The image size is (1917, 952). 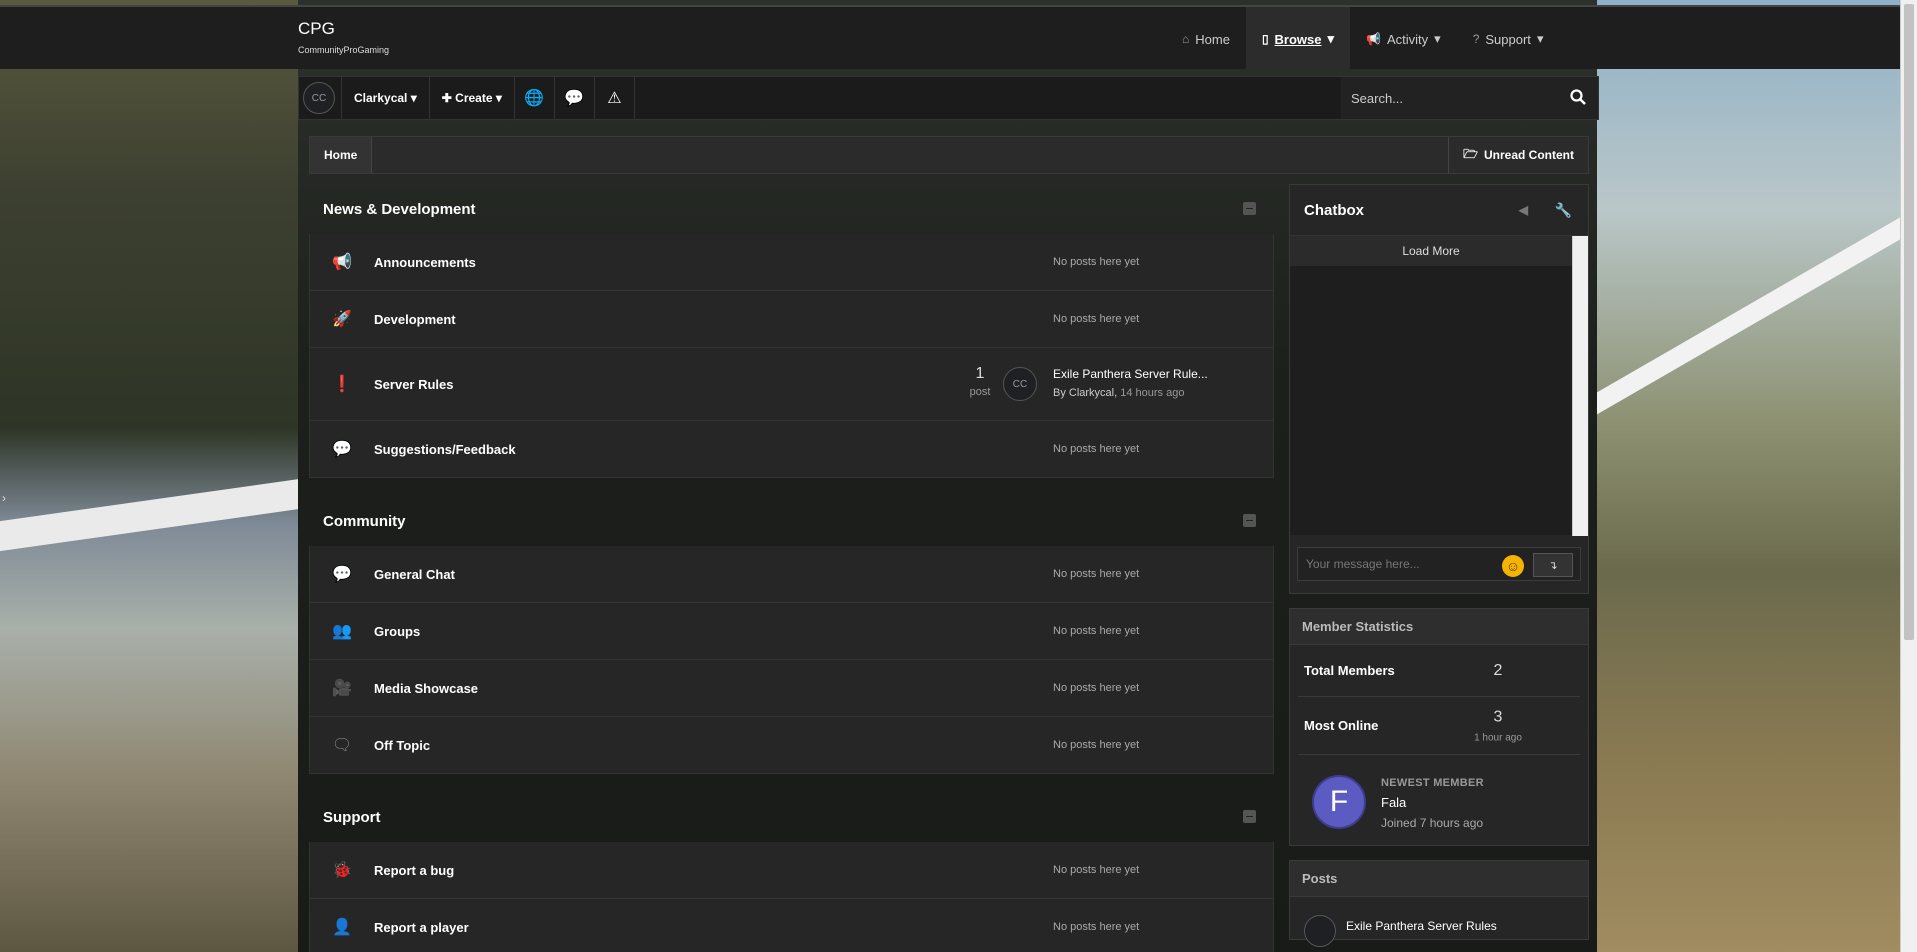 What do you see at coordinates (342, 449) in the screenshot?
I see `comment-icon: 💬` at bounding box center [342, 449].